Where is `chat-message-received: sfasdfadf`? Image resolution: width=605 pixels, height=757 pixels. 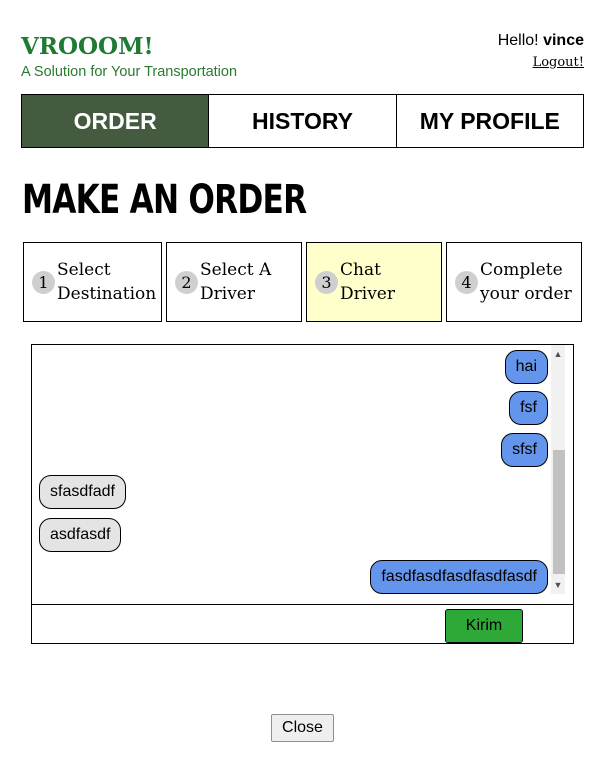 chat-message-received: sfasdfadf is located at coordinates (82, 492).